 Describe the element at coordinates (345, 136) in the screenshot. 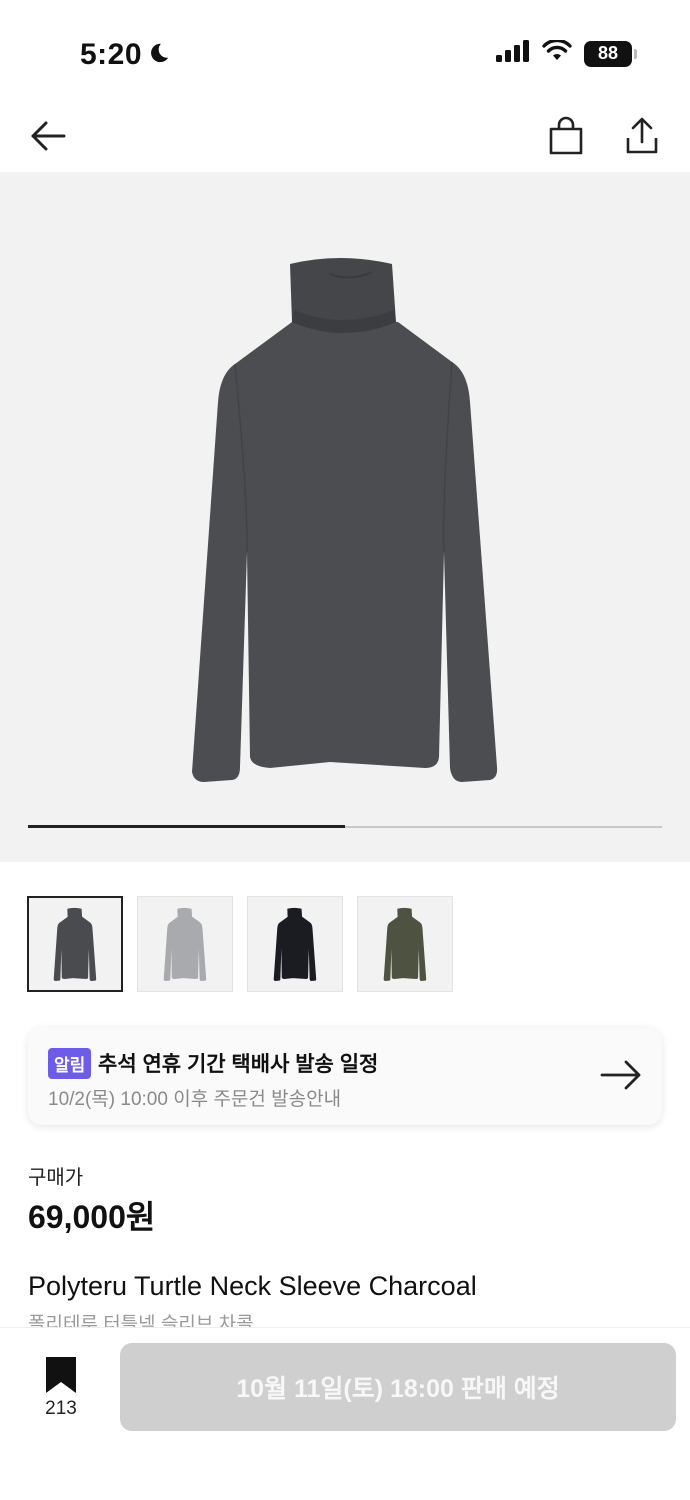

I see `top-nav` at that location.